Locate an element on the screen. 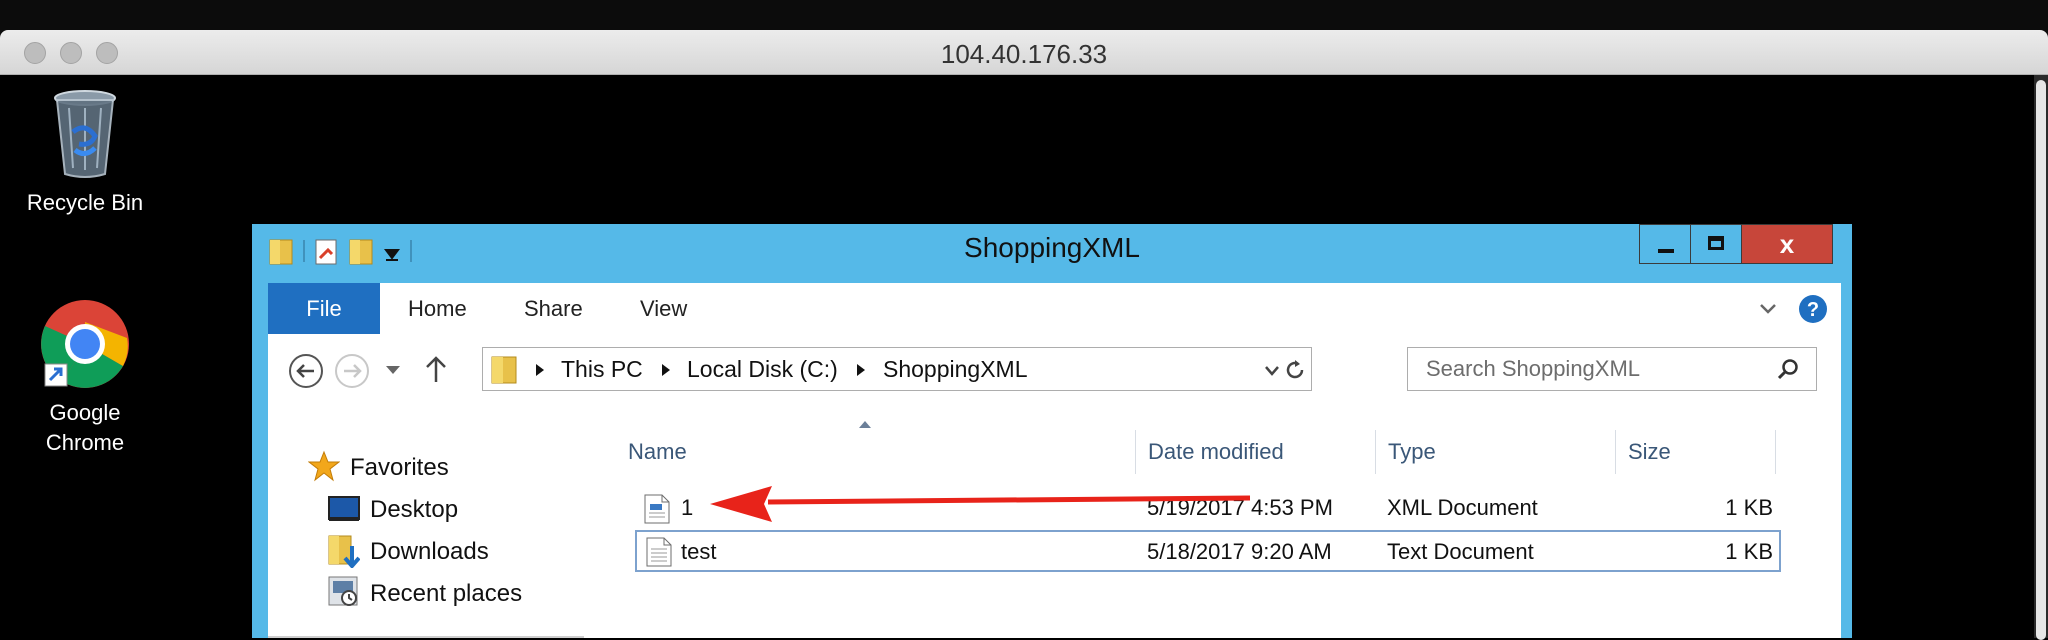 This screenshot has height=640, width=2048. file-type: XML Document is located at coordinates (1462, 507).